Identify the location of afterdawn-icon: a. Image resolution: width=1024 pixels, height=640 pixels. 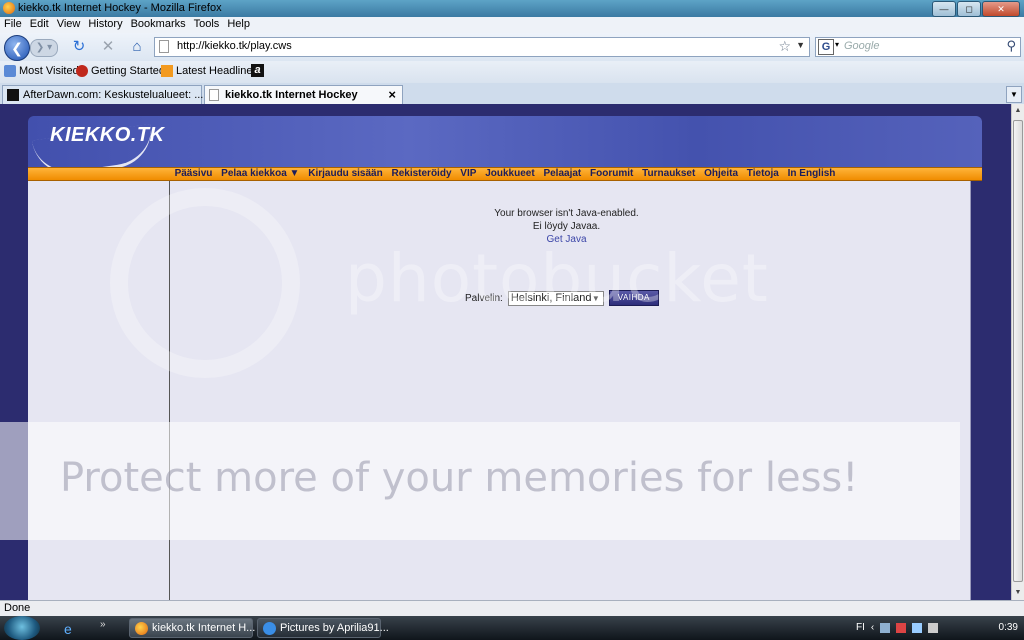
(257, 70).